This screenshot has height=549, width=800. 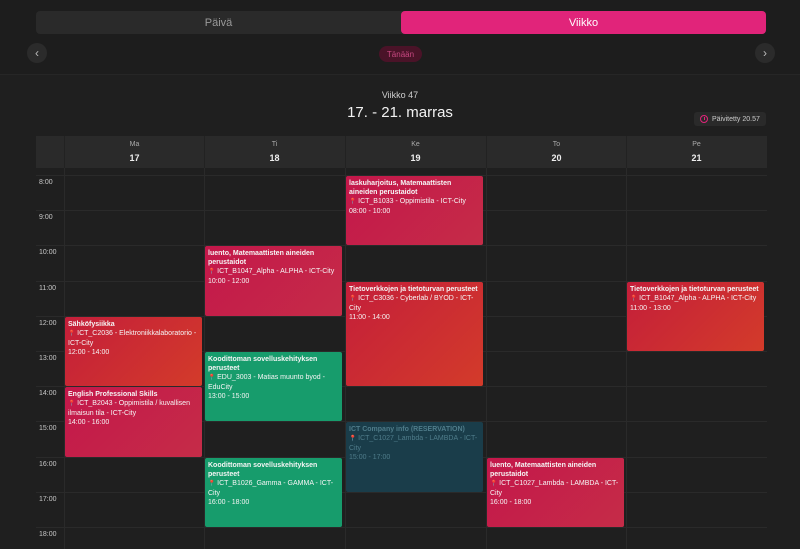 I want to click on time-label: 17:00, so click(x=48, y=499).